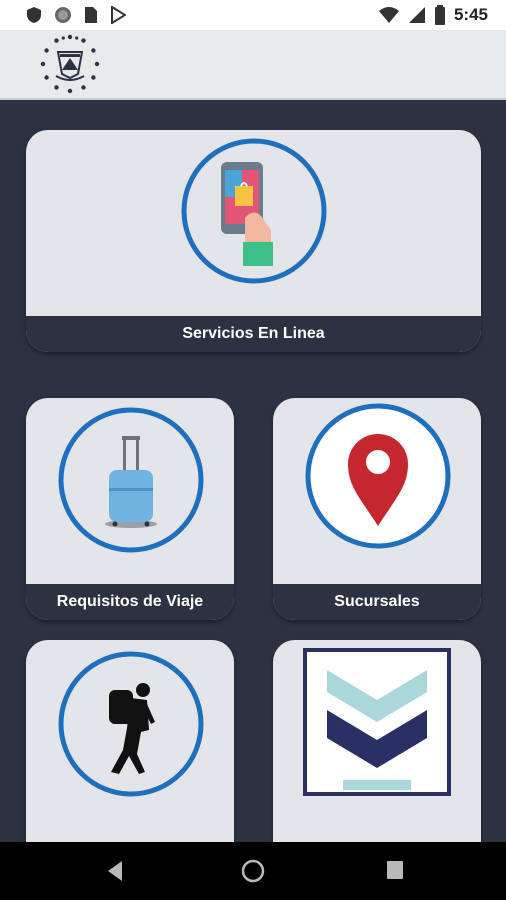  I want to click on wifi-icon, so click(388, 15).